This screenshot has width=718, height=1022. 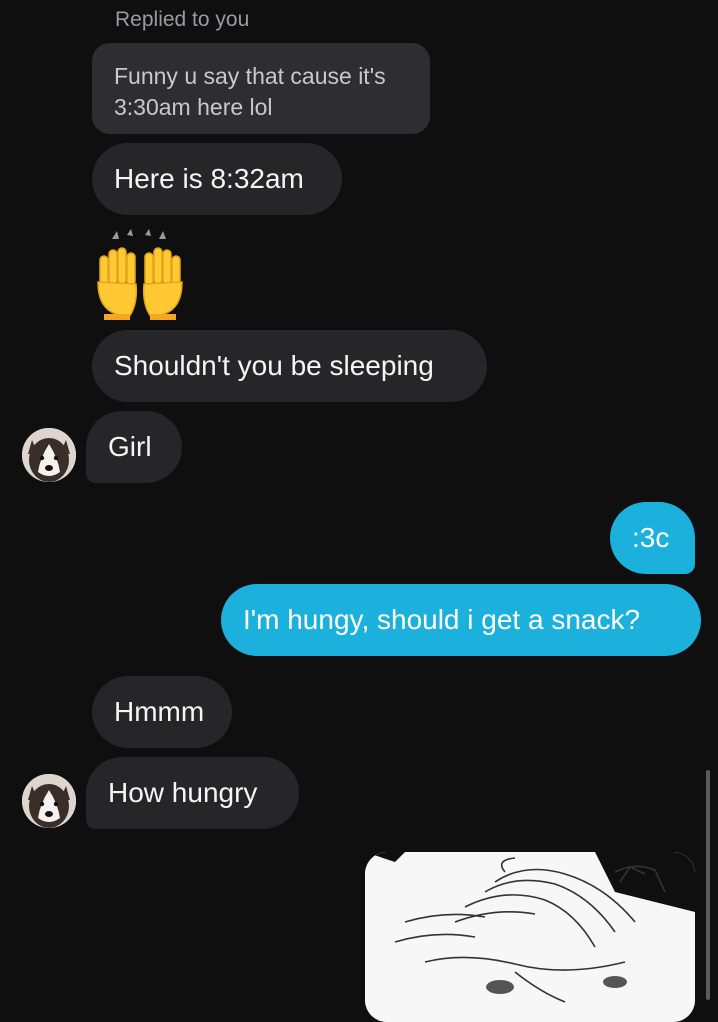 What do you see at coordinates (217, 179) in the screenshot?
I see `message-bubble: Here is 8:32am` at bounding box center [217, 179].